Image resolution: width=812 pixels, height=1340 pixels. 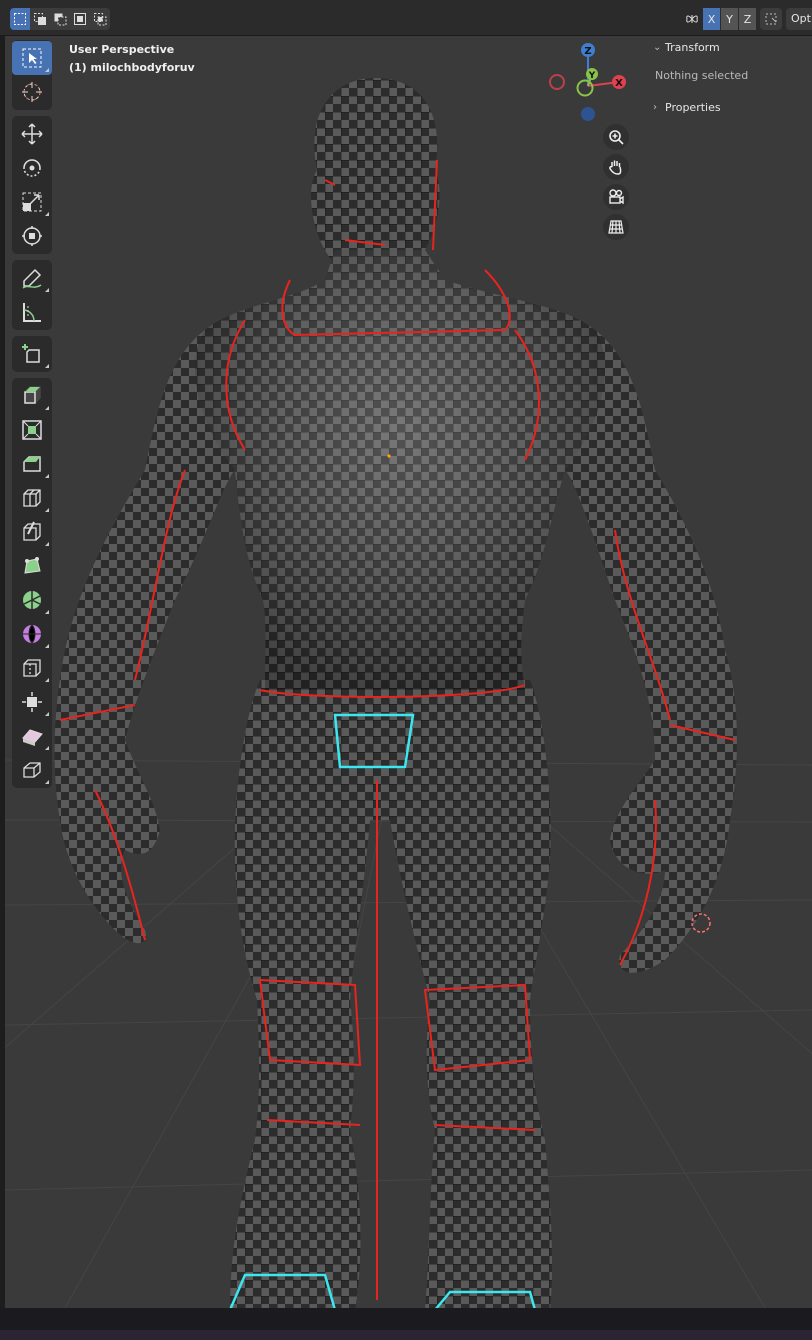 I want to click on select-subtract-icon, so click(x=60, y=19).